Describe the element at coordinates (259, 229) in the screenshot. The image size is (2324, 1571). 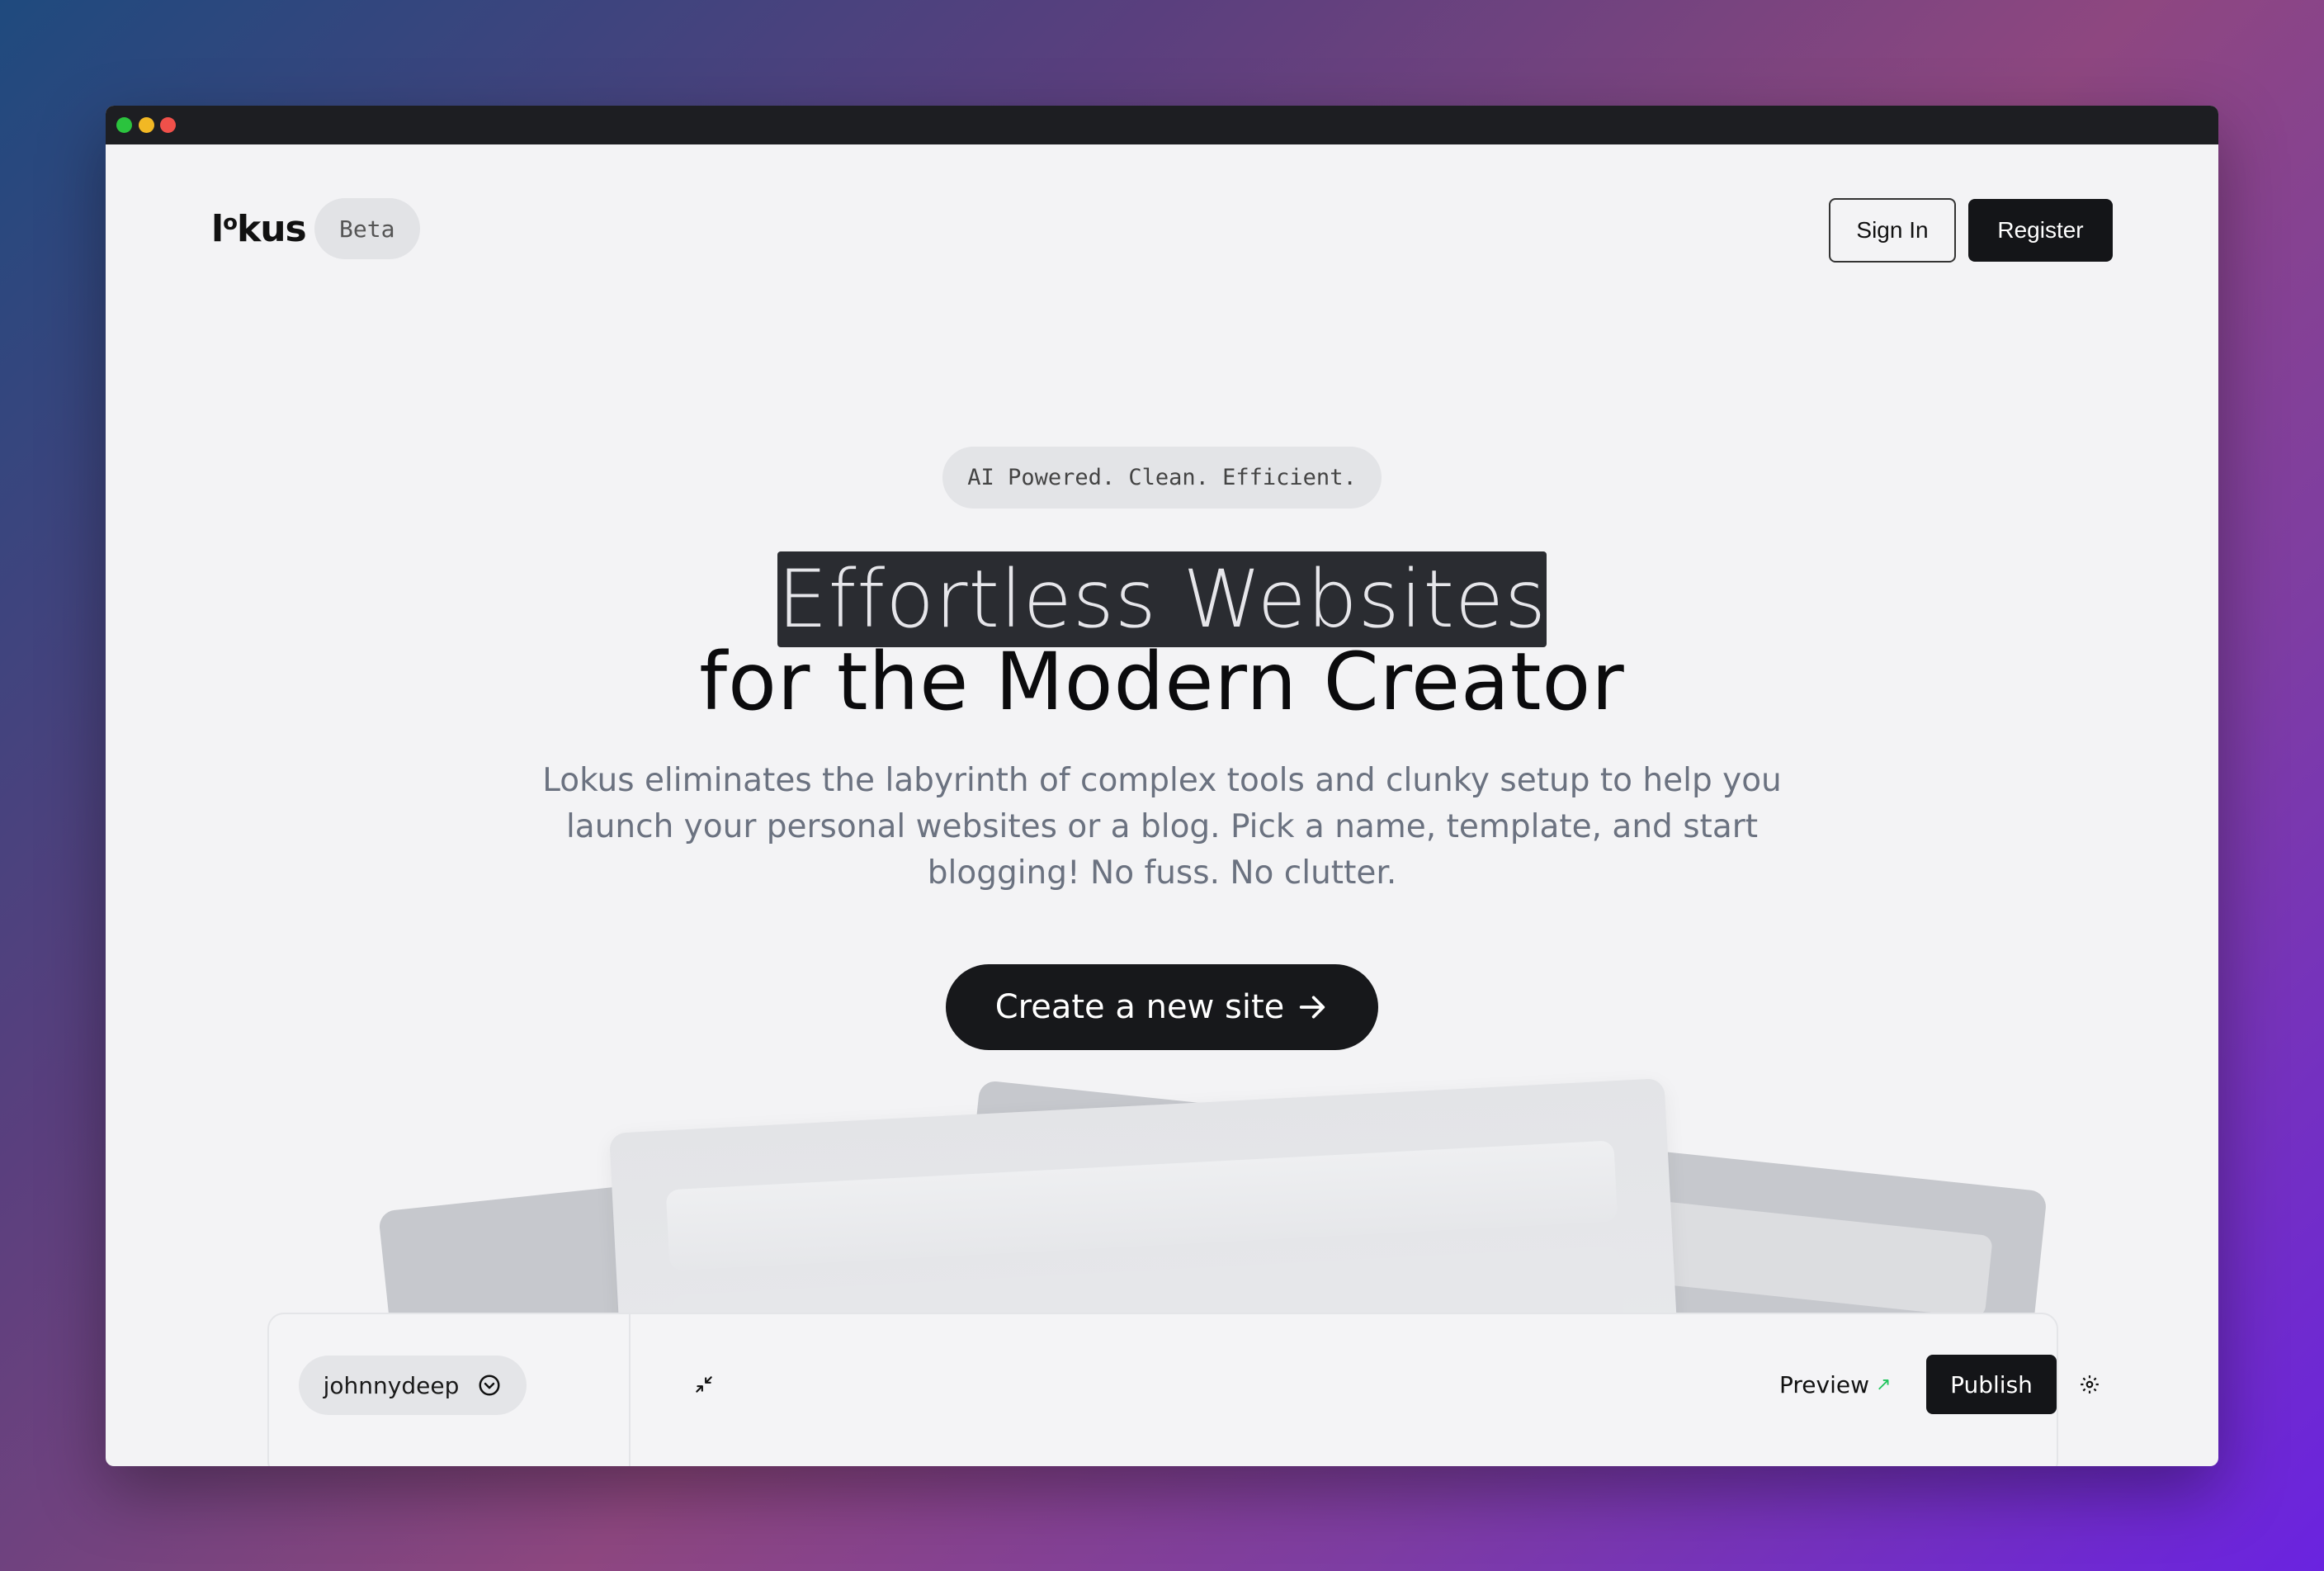
I see `logo: lokus` at that location.